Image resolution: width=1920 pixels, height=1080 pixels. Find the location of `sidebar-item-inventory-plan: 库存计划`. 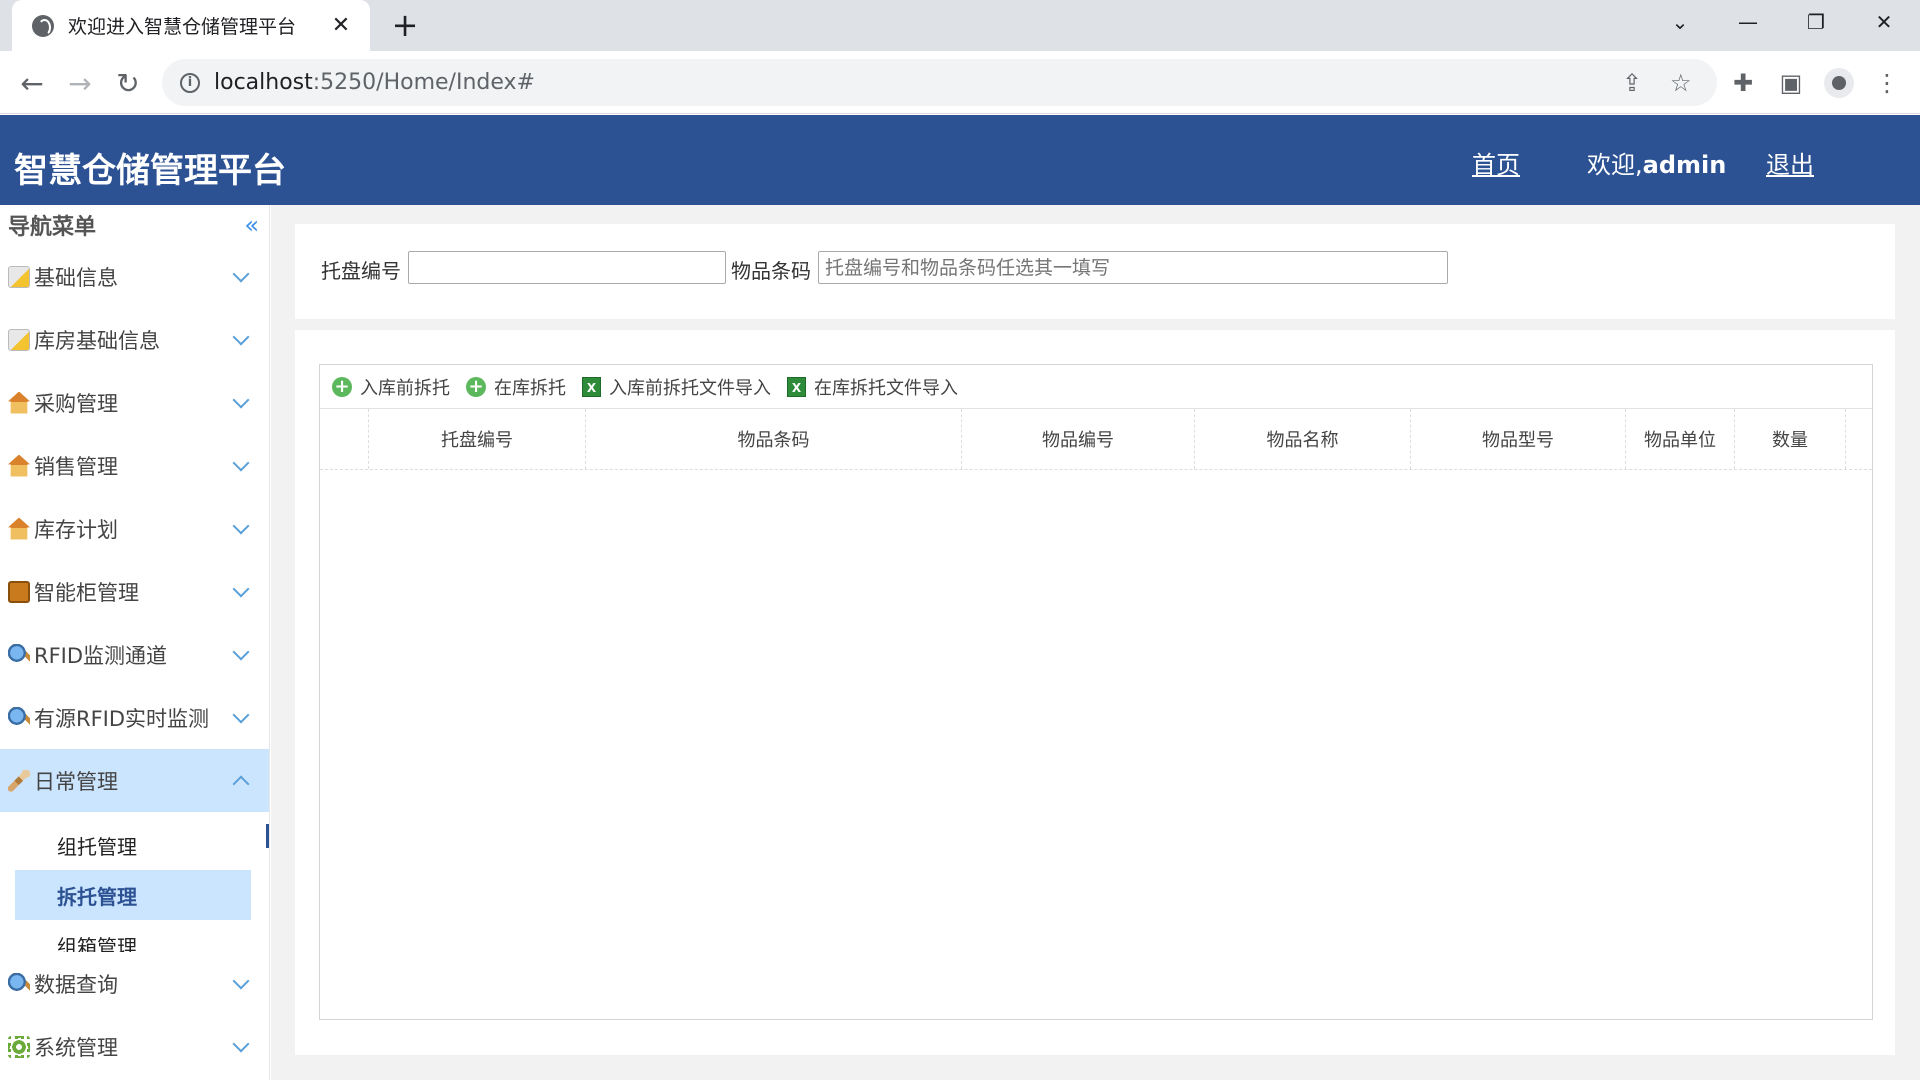

sidebar-item-inventory-plan: 库存计划 is located at coordinates (134, 528).